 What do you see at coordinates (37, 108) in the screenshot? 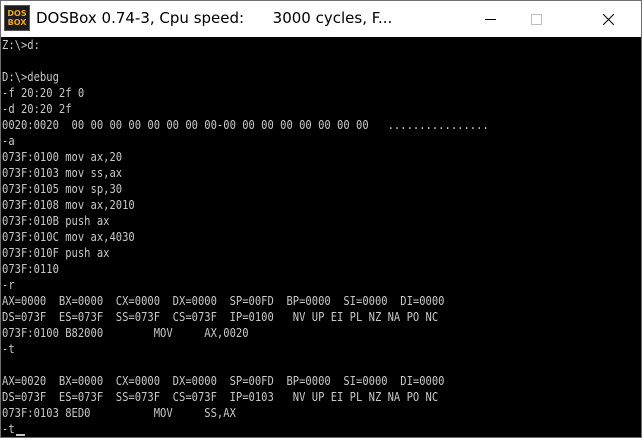
I see `console-line: -d 20:20 2f` at bounding box center [37, 108].